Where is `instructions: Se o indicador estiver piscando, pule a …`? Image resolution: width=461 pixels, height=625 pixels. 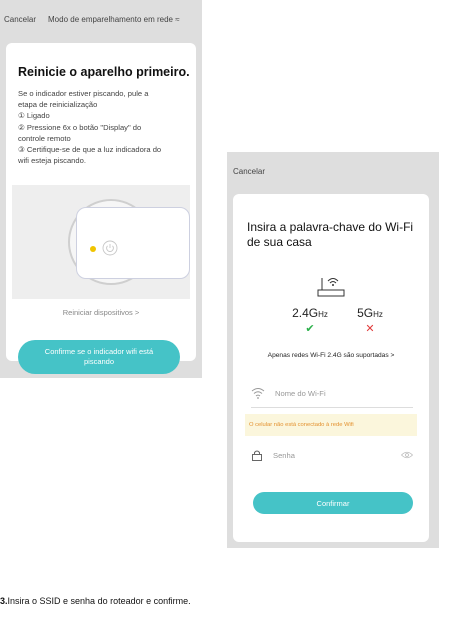
instructions: Se o indicador estiver piscando, pule a … is located at coordinates (103, 127).